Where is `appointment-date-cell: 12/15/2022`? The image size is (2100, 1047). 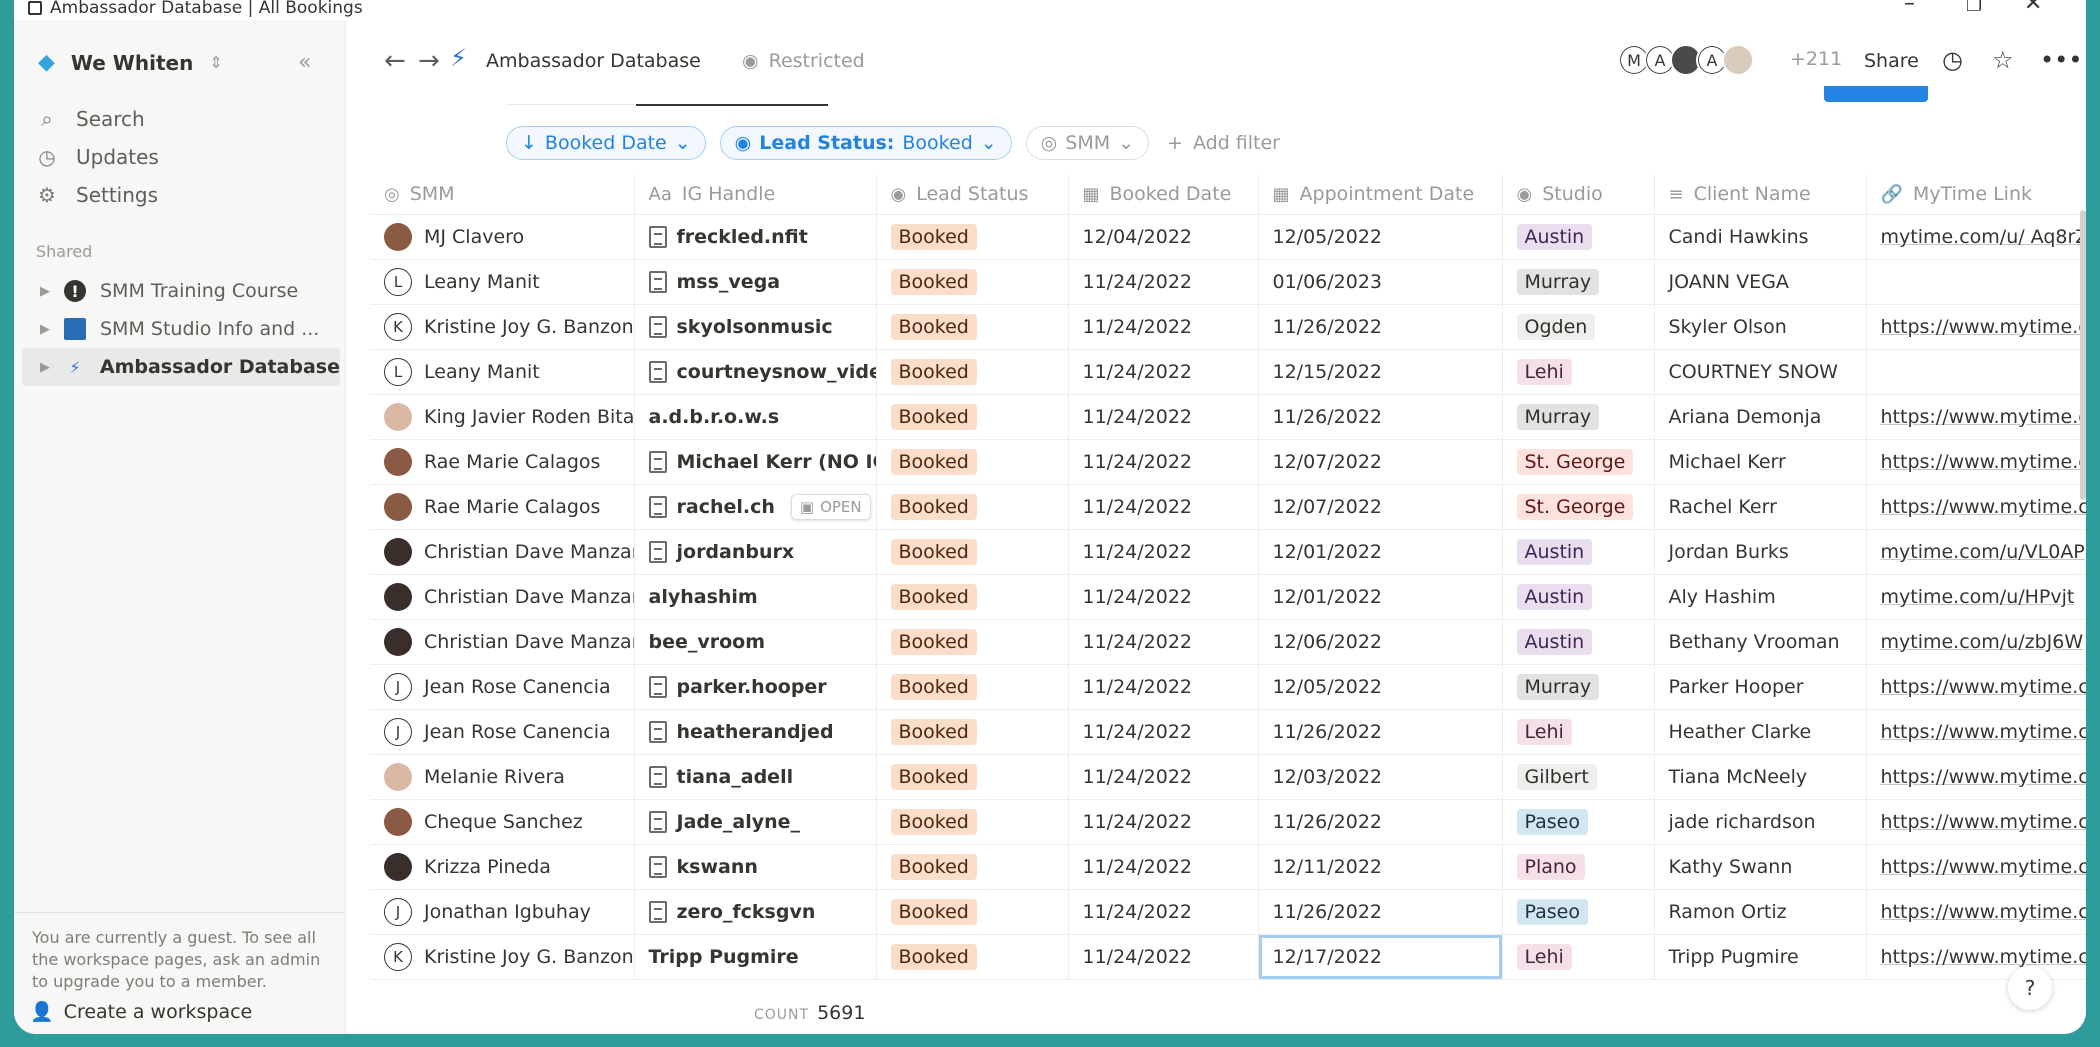
appointment-date-cell: 12/15/2022 is located at coordinates (1380, 372).